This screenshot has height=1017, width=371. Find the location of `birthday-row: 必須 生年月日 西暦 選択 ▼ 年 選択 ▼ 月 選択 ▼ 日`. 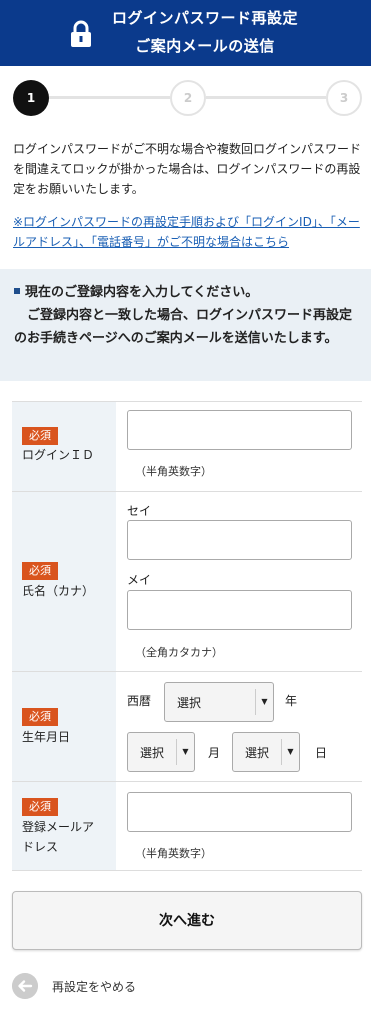

birthday-row: 必須 生年月日 西暦 選択 ▼ 年 選択 ▼ 月 選択 ▼ 日 is located at coordinates (187, 727).